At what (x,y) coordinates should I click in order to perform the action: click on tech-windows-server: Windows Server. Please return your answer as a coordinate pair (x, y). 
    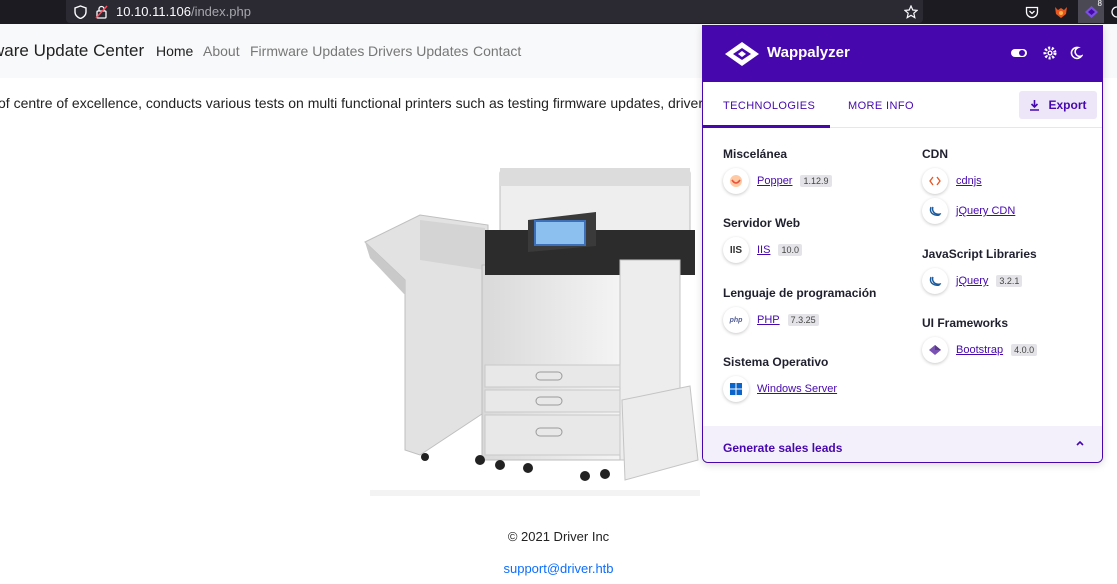
    Looking at the image, I should click on (780, 389).